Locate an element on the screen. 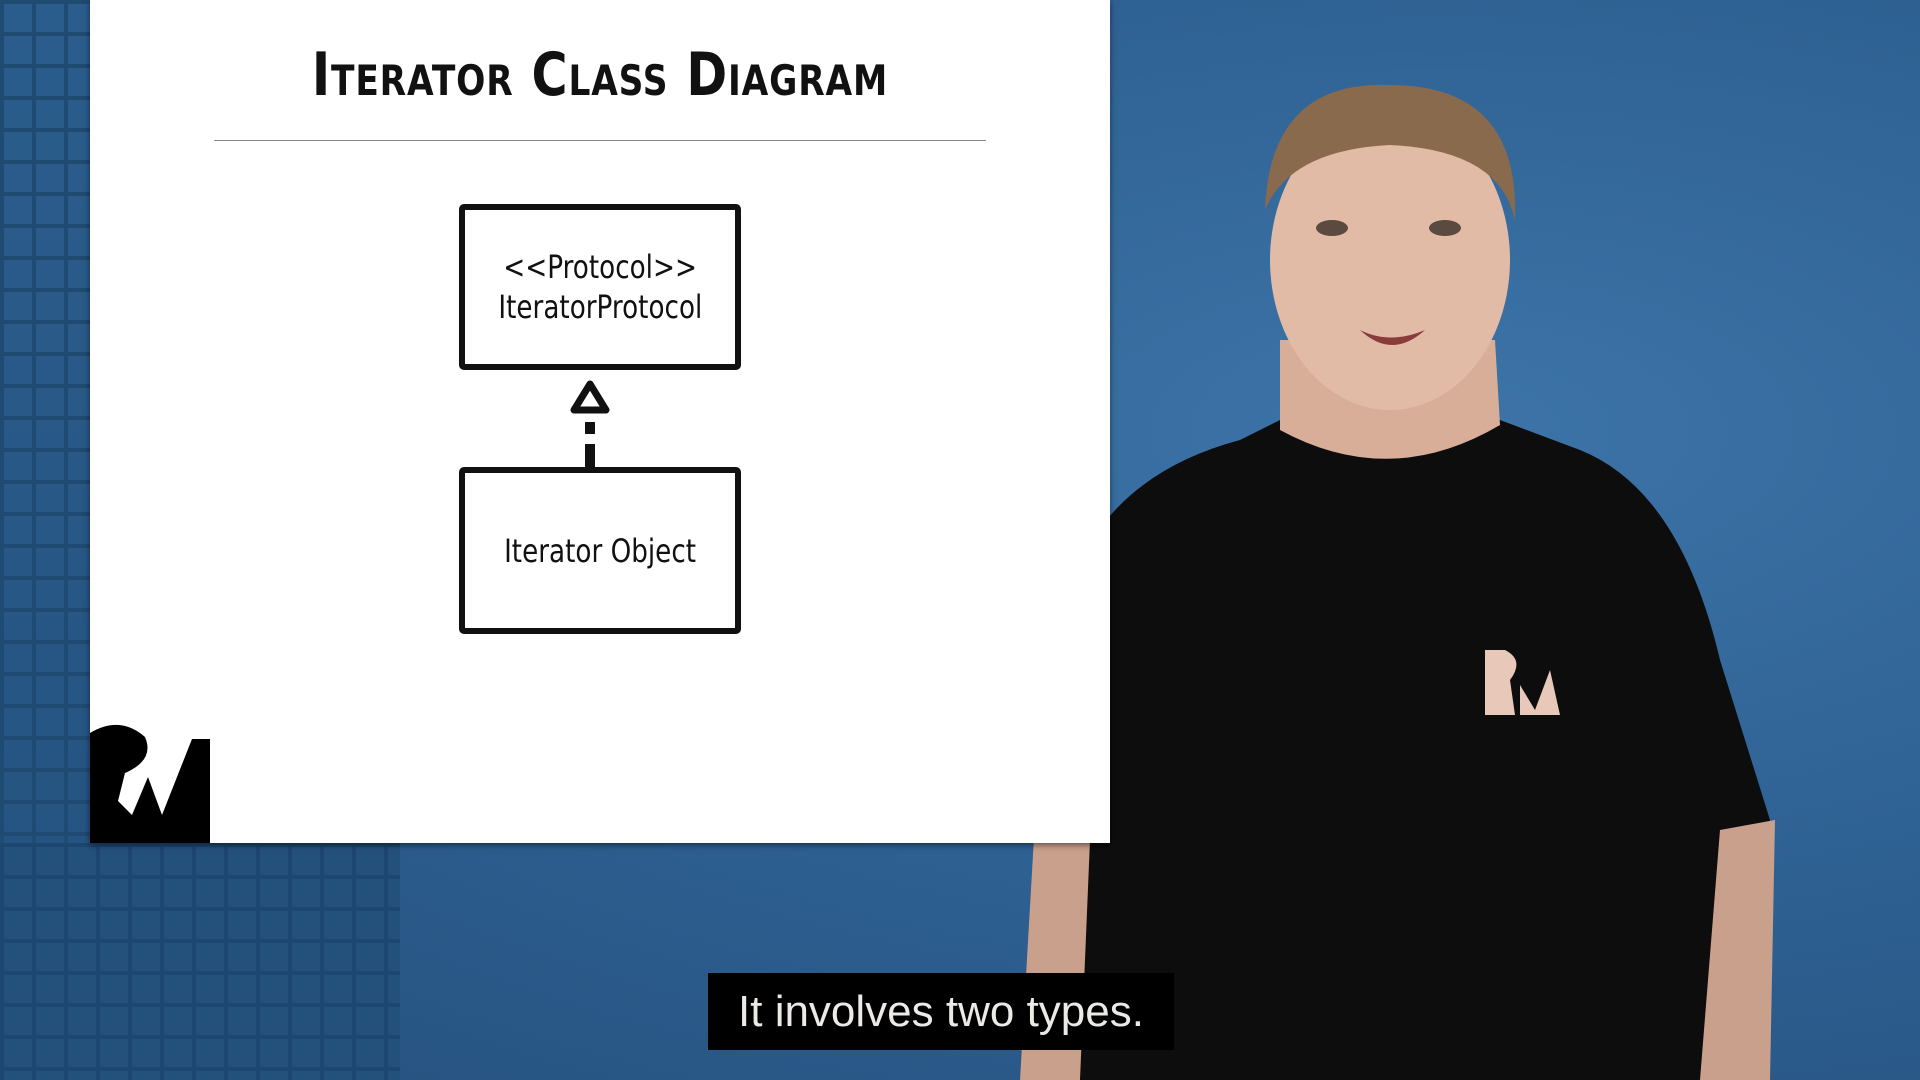 Image resolution: width=1920 pixels, height=1080 pixels. protocol-stereotype: <<Protocol>> is located at coordinates (600, 267).